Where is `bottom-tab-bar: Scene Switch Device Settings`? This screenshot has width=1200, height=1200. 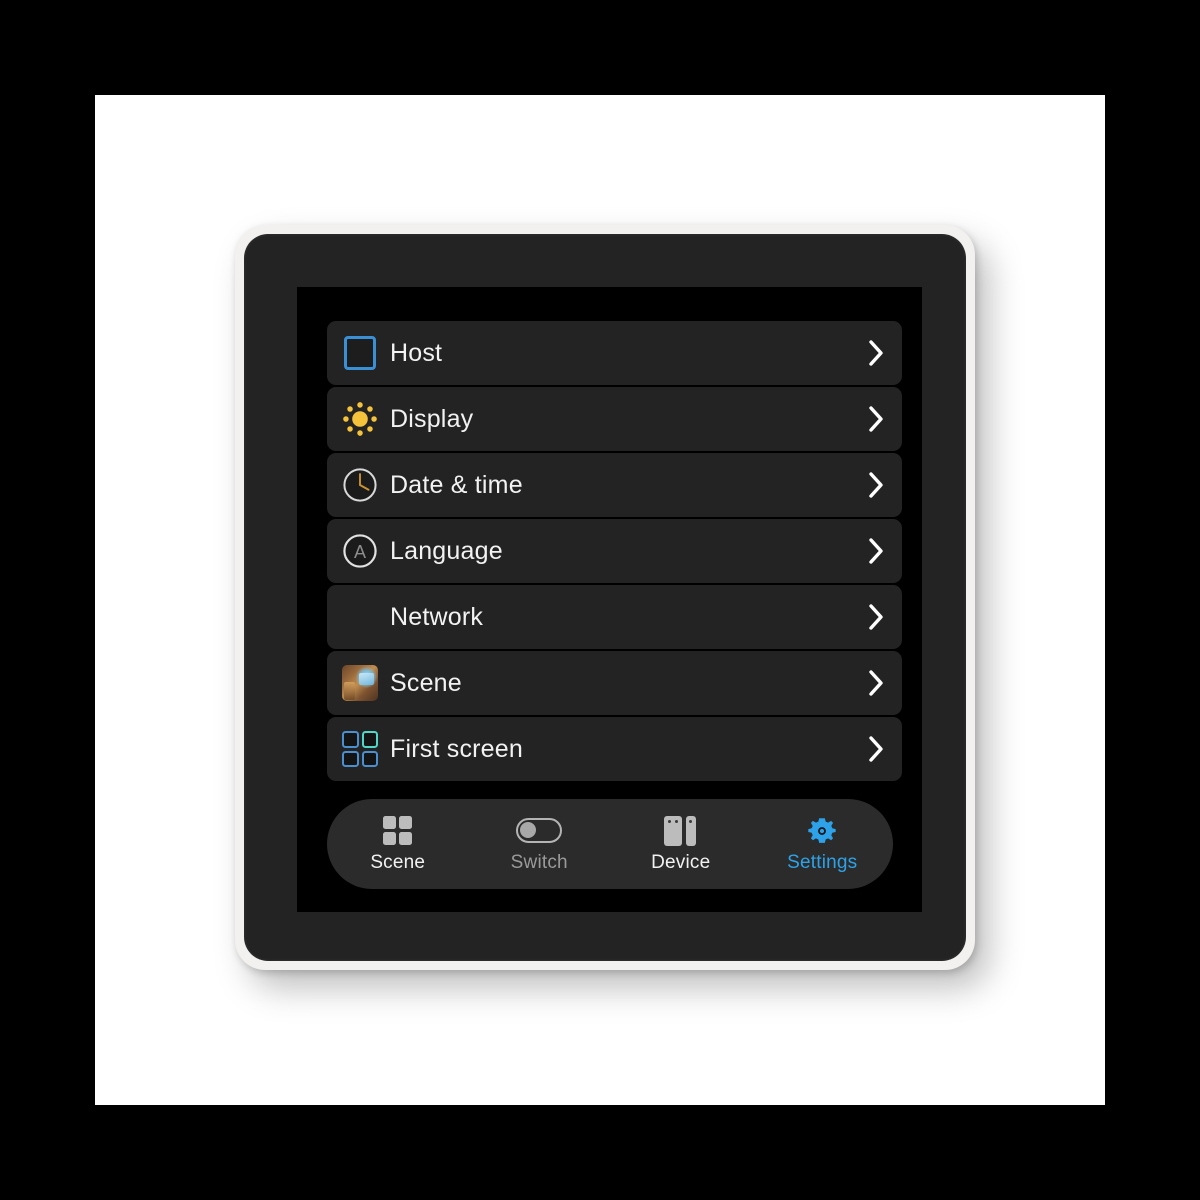 bottom-tab-bar: Scene Switch Device Settings is located at coordinates (610, 844).